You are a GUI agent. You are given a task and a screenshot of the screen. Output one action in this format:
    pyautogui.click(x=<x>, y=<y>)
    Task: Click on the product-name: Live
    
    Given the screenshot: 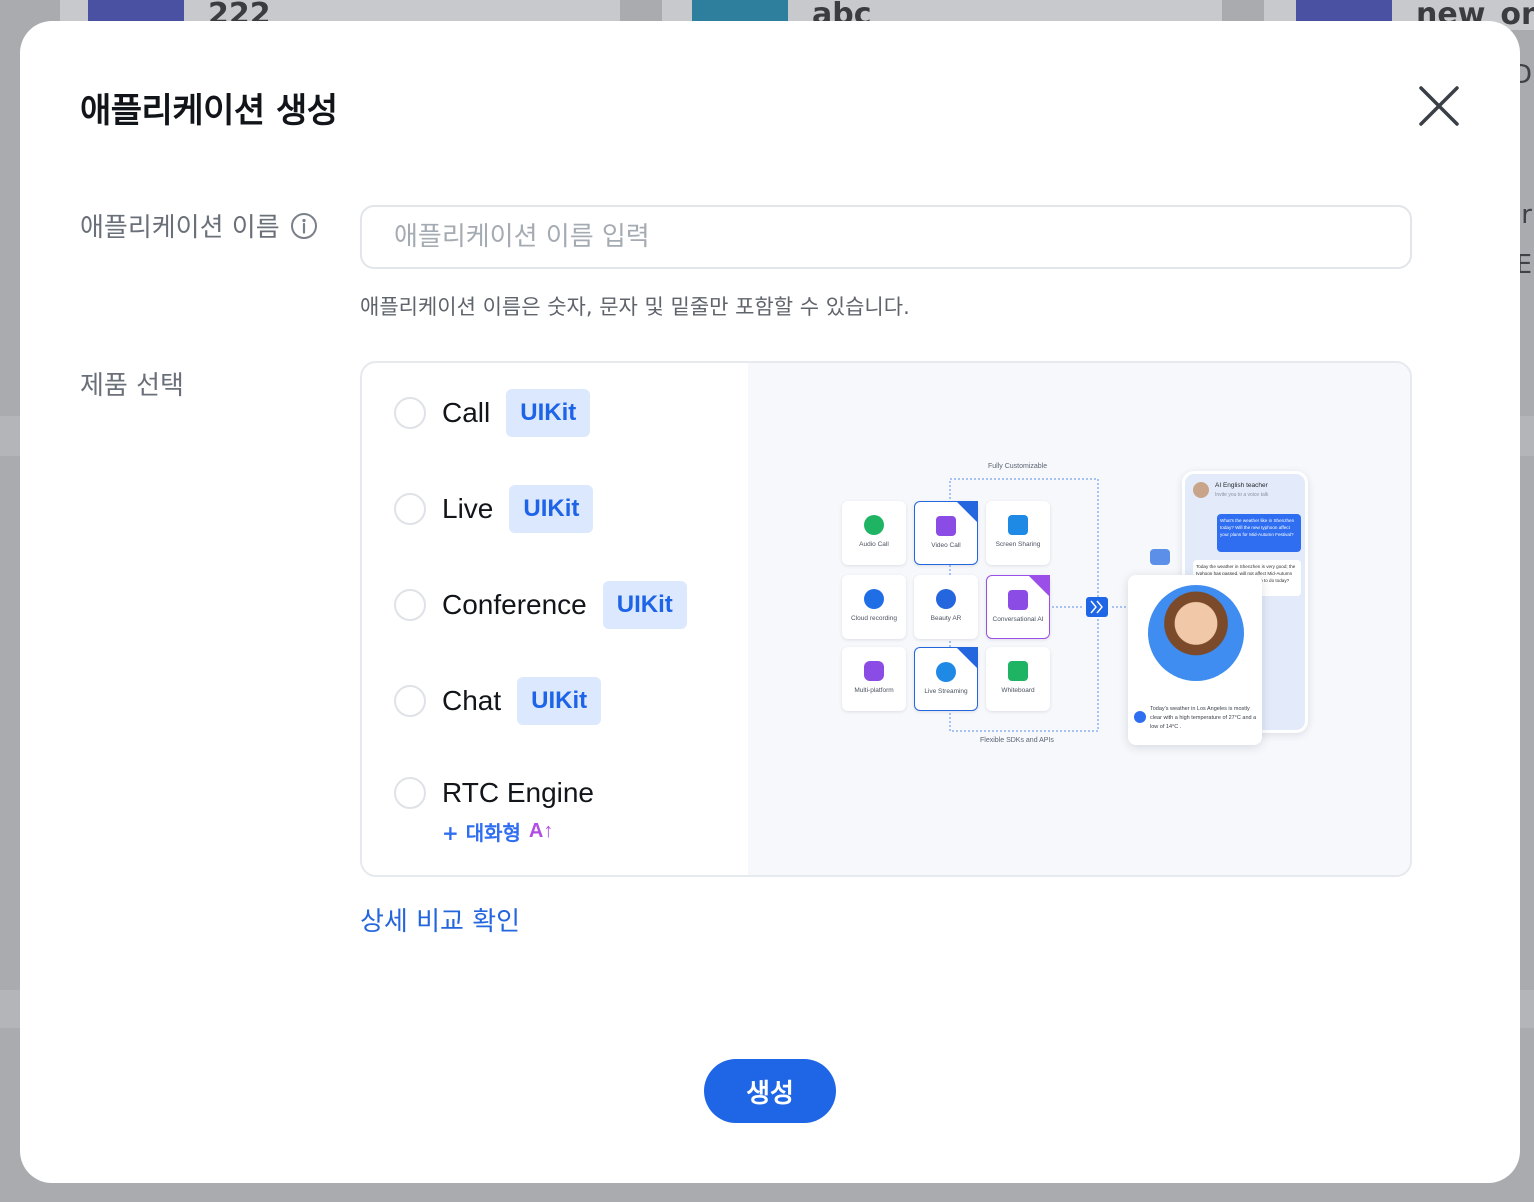 What is the action you would take?
    pyautogui.click(x=468, y=508)
    